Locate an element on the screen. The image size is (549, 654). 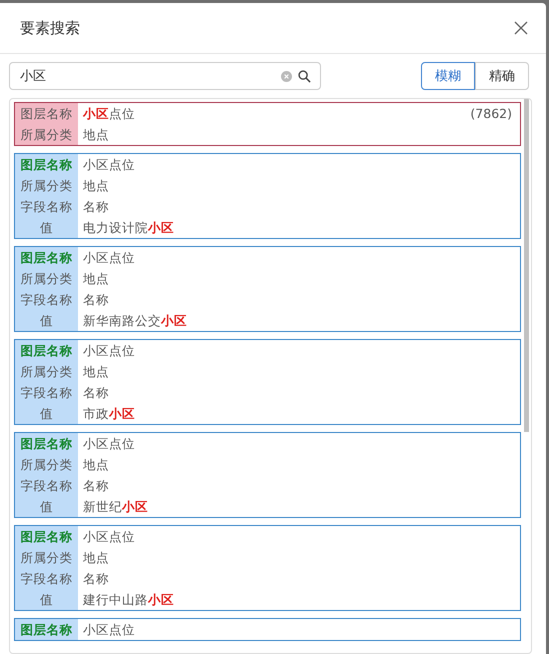
field-value: 电力设计院小区 is located at coordinates (128, 228).